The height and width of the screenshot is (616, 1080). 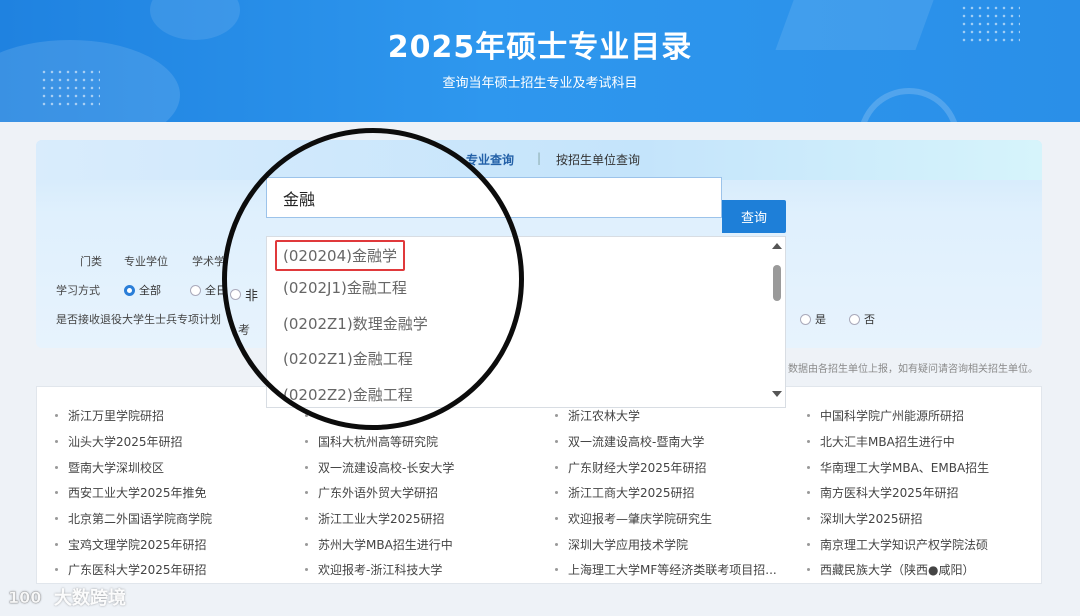 What do you see at coordinates (666, 467) in the screenshot?
I see `link-item: 广东财经大学2025年研招` at bounding box center [666, 467].